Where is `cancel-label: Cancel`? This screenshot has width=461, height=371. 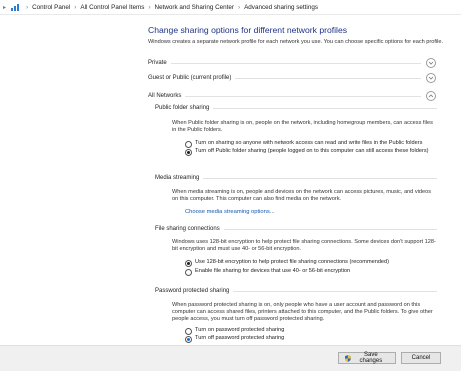
cancel-label: Cancel is located at coordinates (421, 358).